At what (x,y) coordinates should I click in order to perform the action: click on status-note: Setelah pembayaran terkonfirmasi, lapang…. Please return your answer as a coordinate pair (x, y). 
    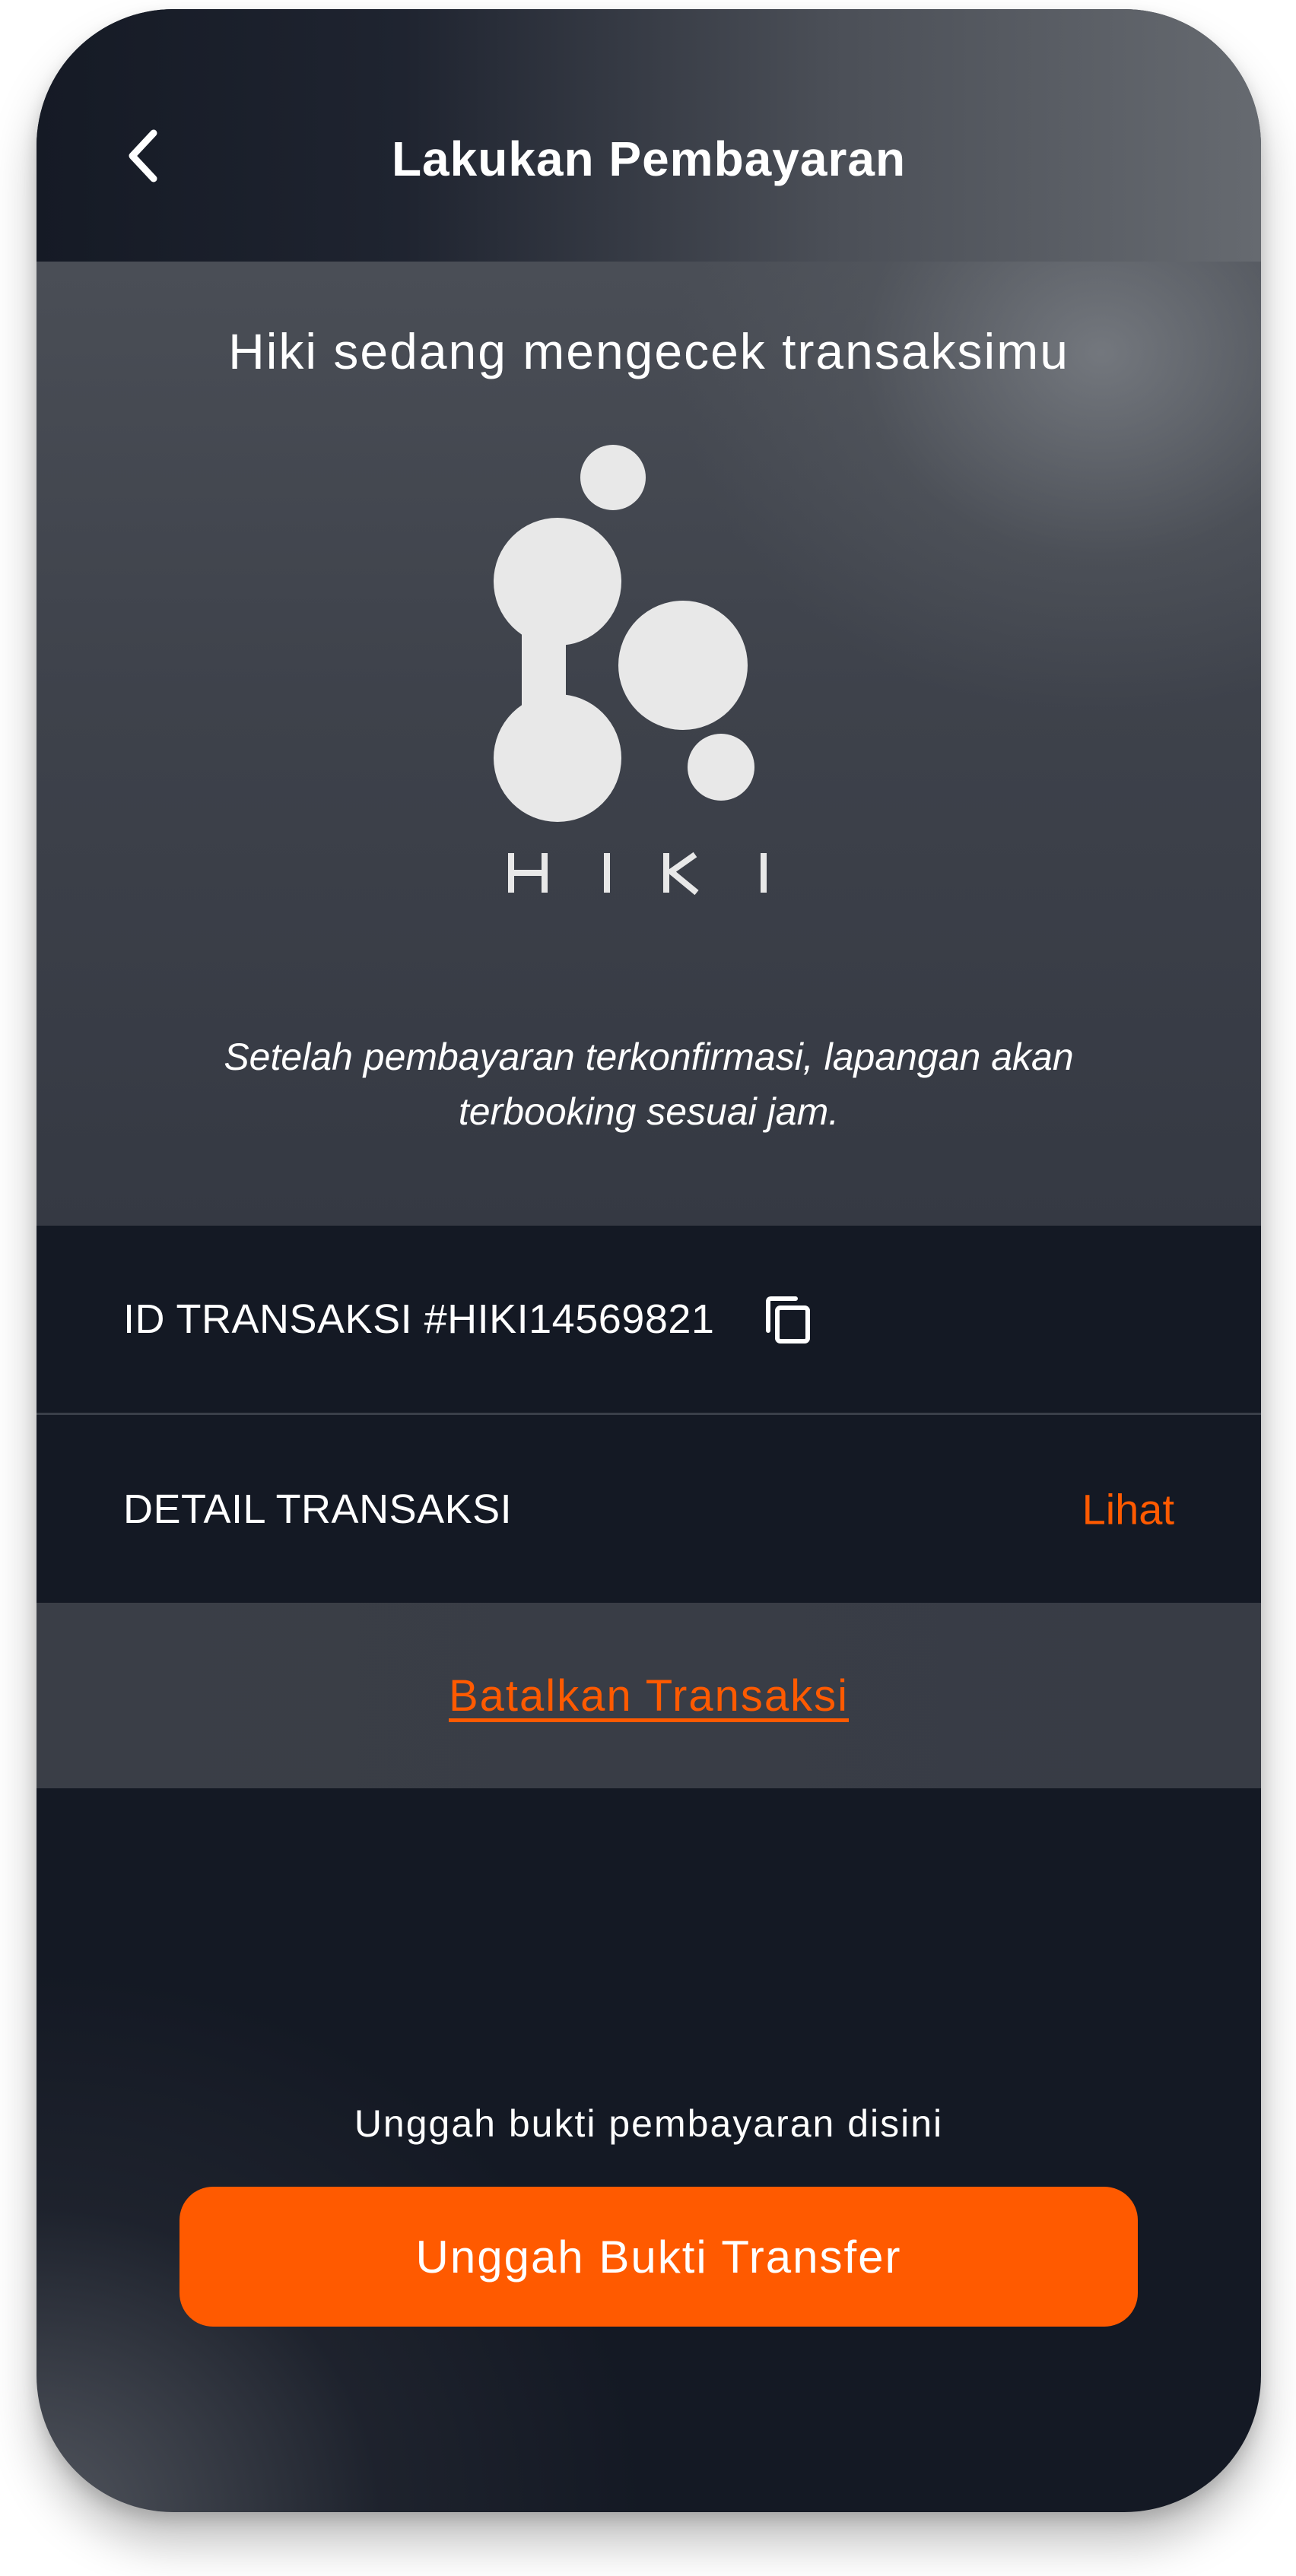
    Looking at the image, I should click on (649, 1084).